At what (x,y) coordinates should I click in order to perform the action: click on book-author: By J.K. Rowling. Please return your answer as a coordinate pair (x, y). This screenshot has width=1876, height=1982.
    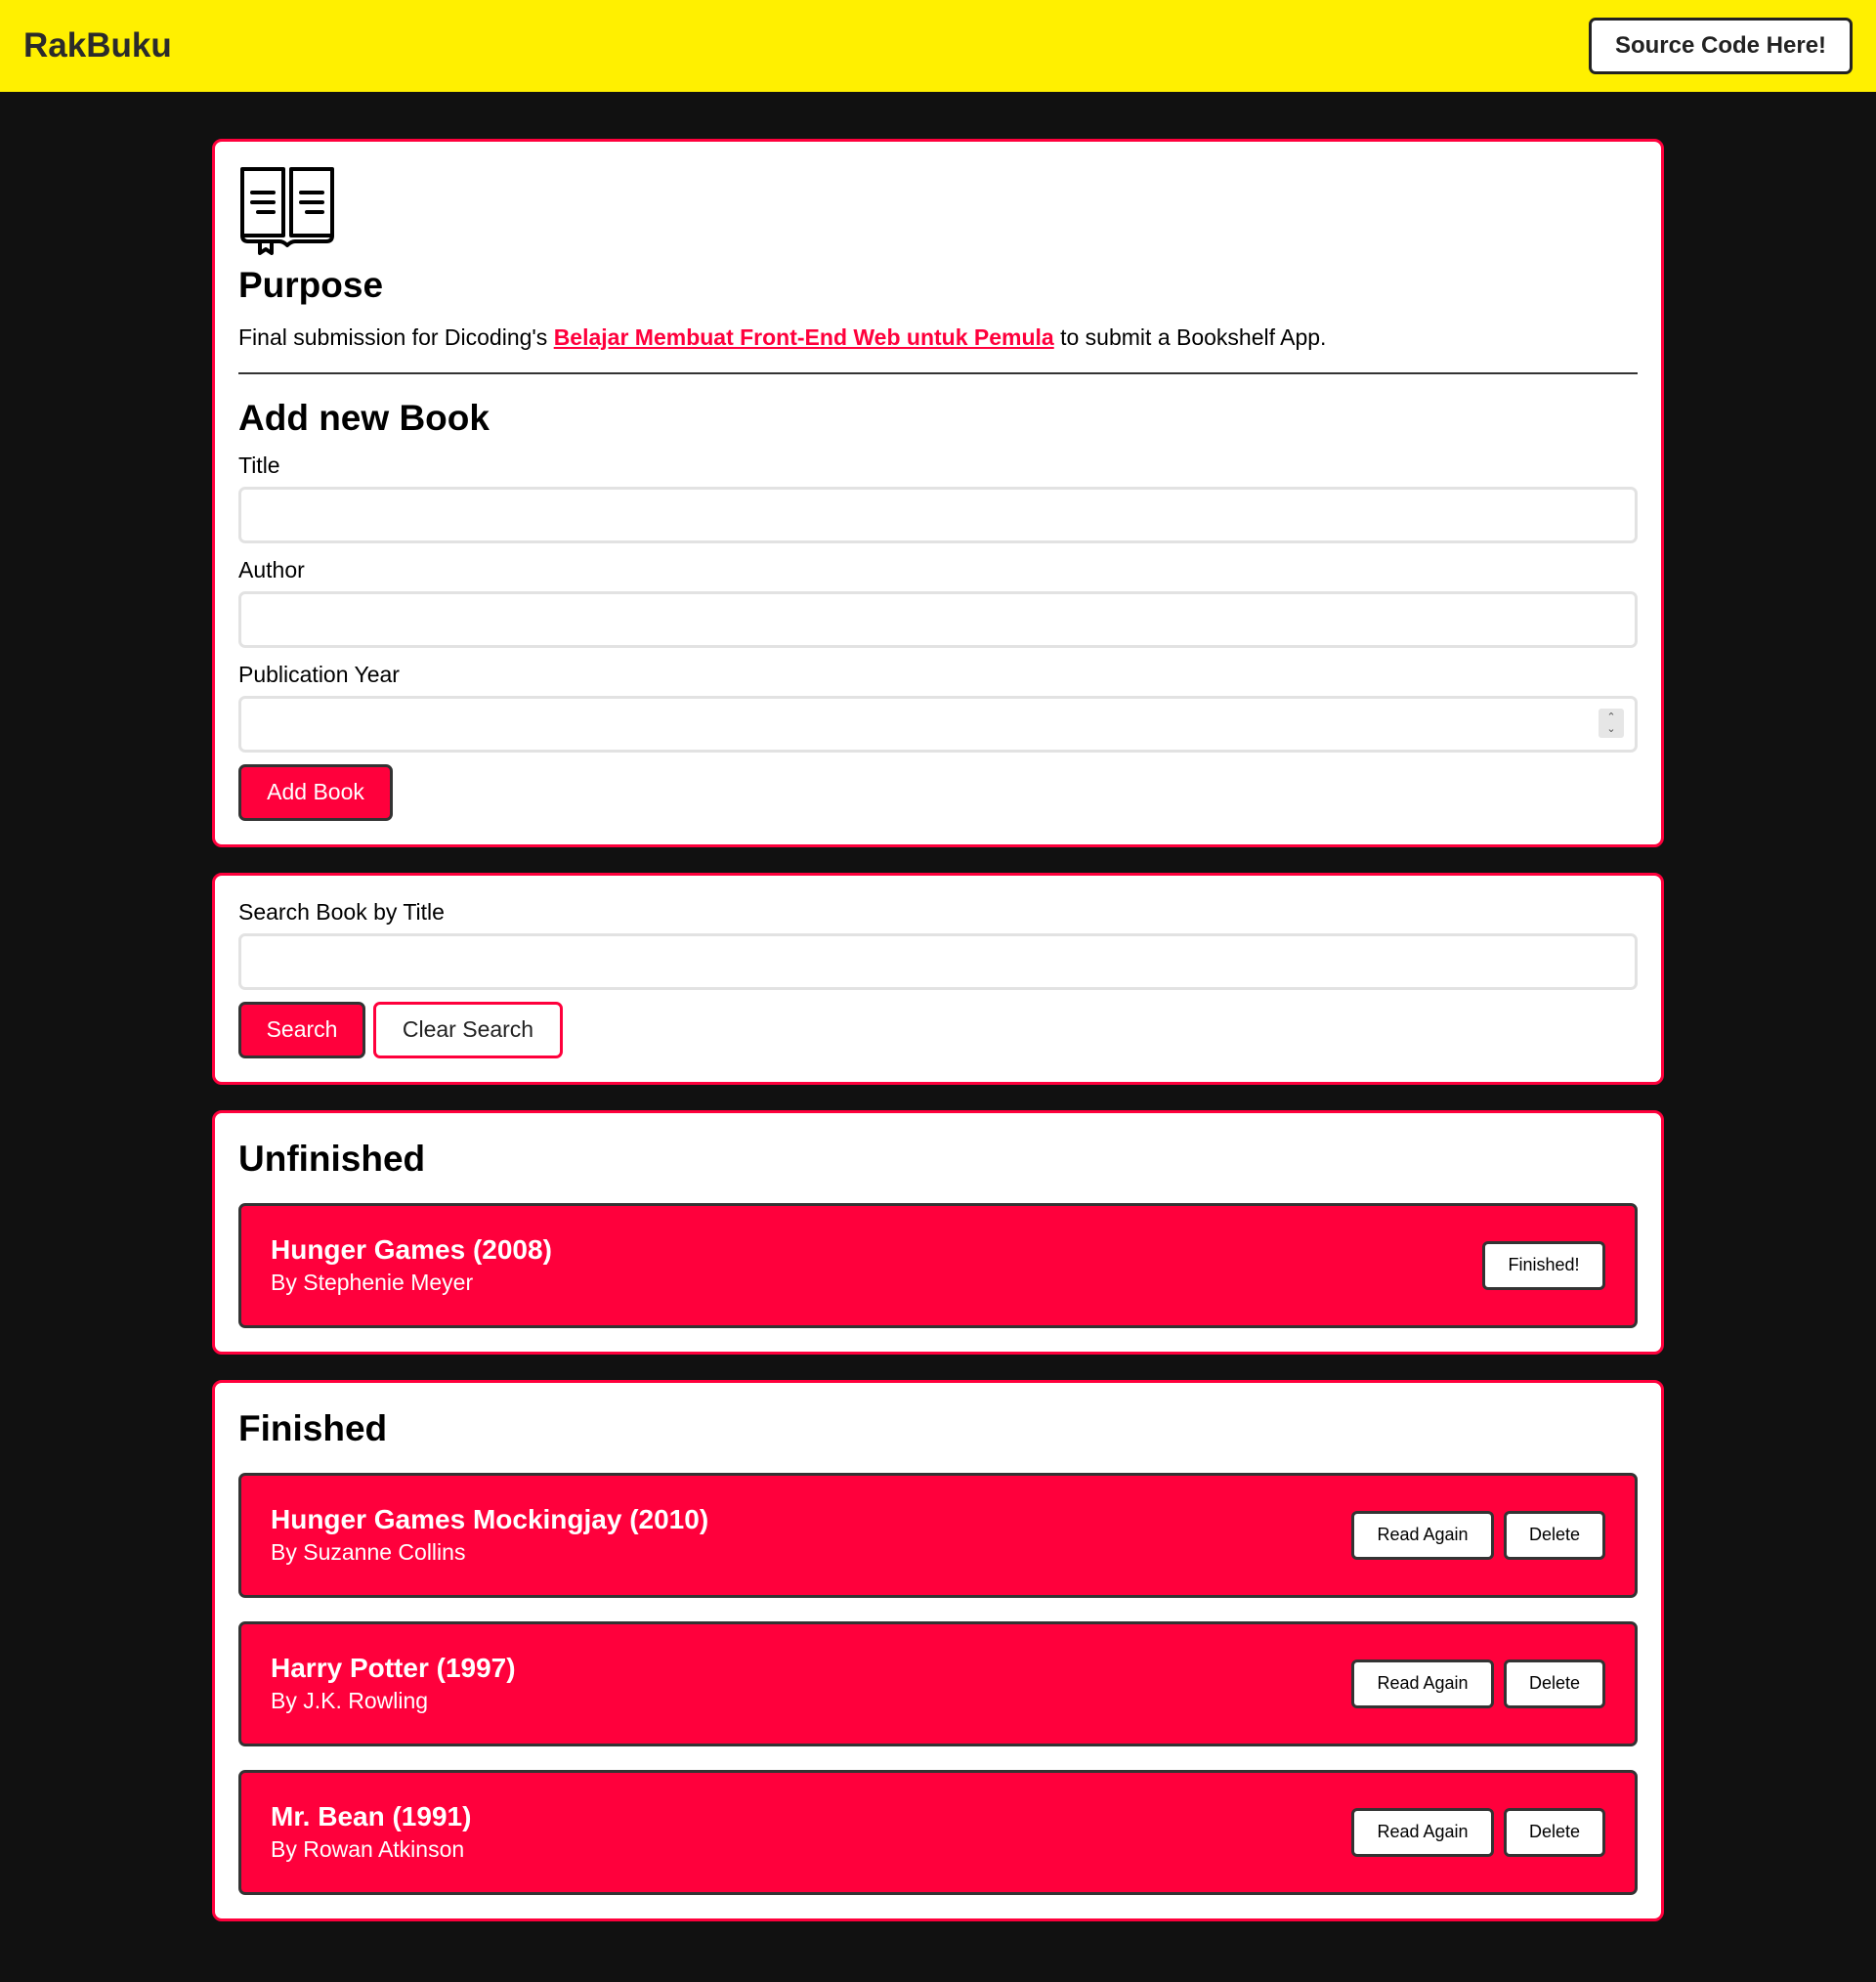
    Looking at the image, I should click on (350, 1701).